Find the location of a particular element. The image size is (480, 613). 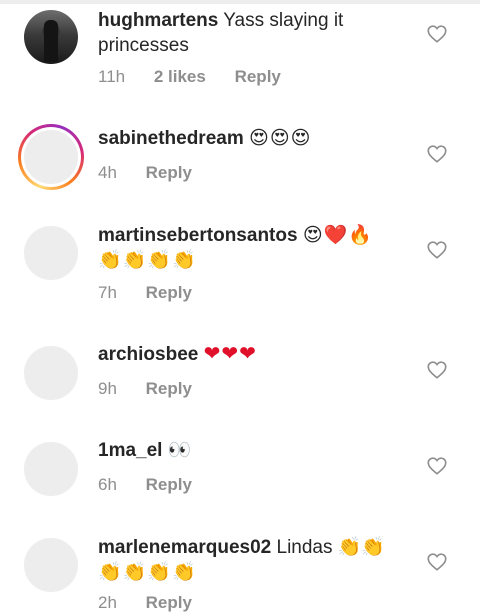

comment-username: martinsebertonsantos is located at coordinates (198, 235).